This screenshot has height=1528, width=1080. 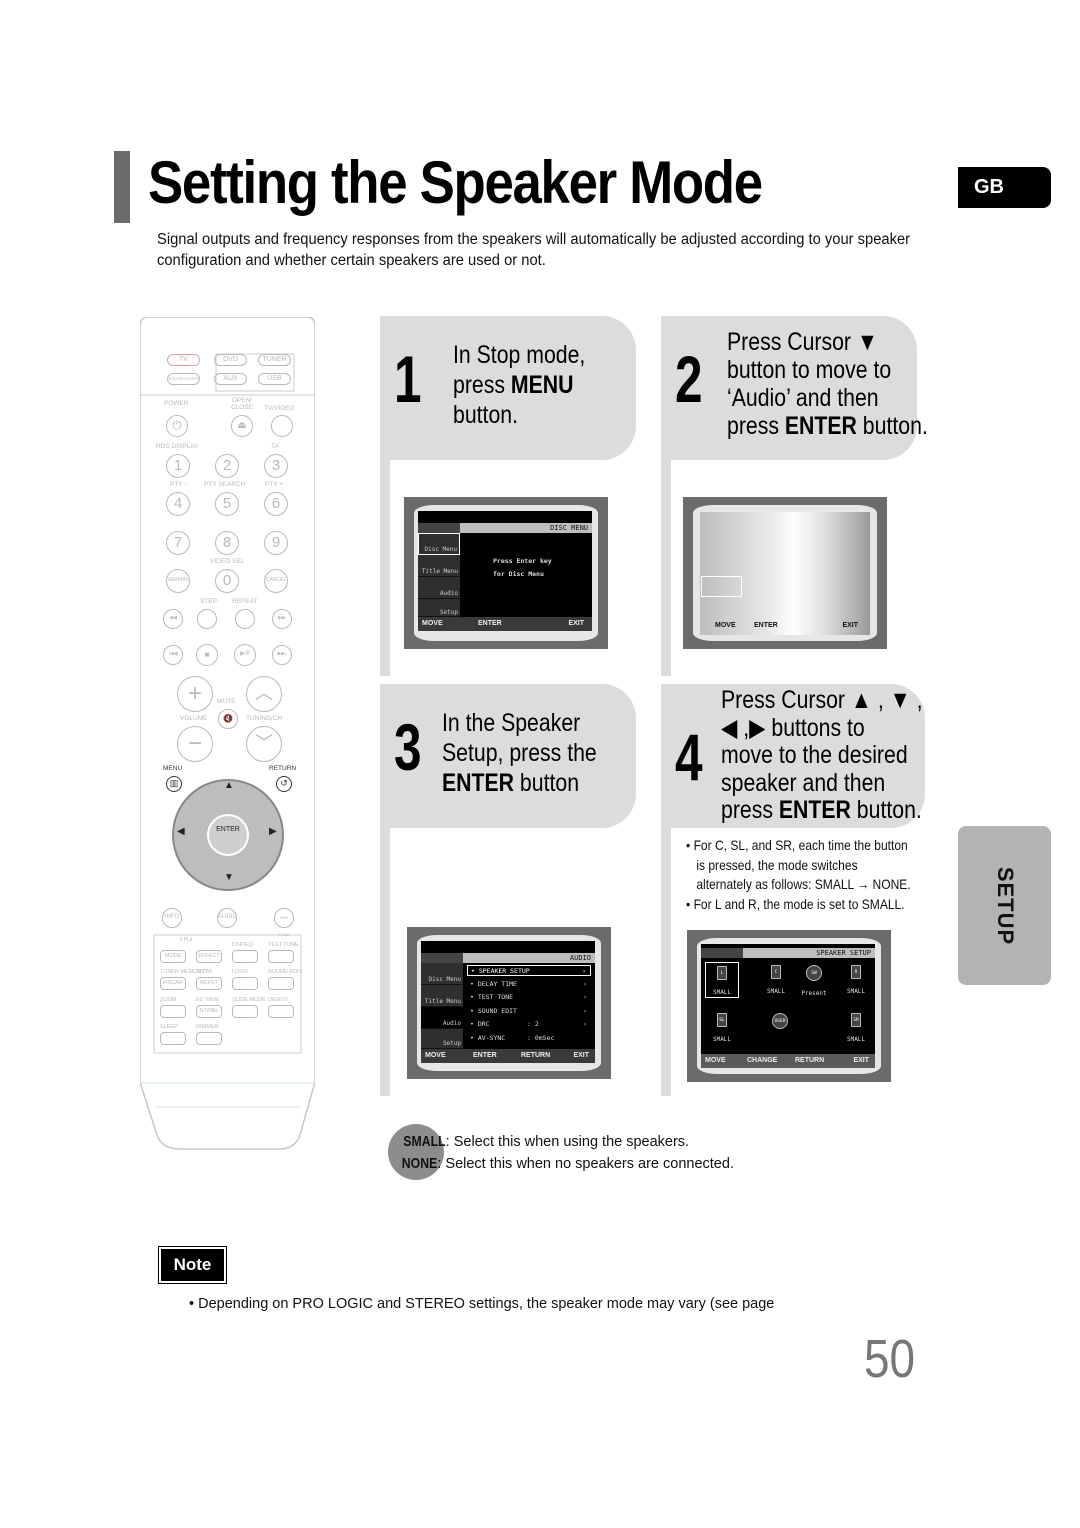 What do you see at coordinates (827, 426) in the screenshot?
I see `step-line: press ENTER button.` at bounding box center [827, 426].